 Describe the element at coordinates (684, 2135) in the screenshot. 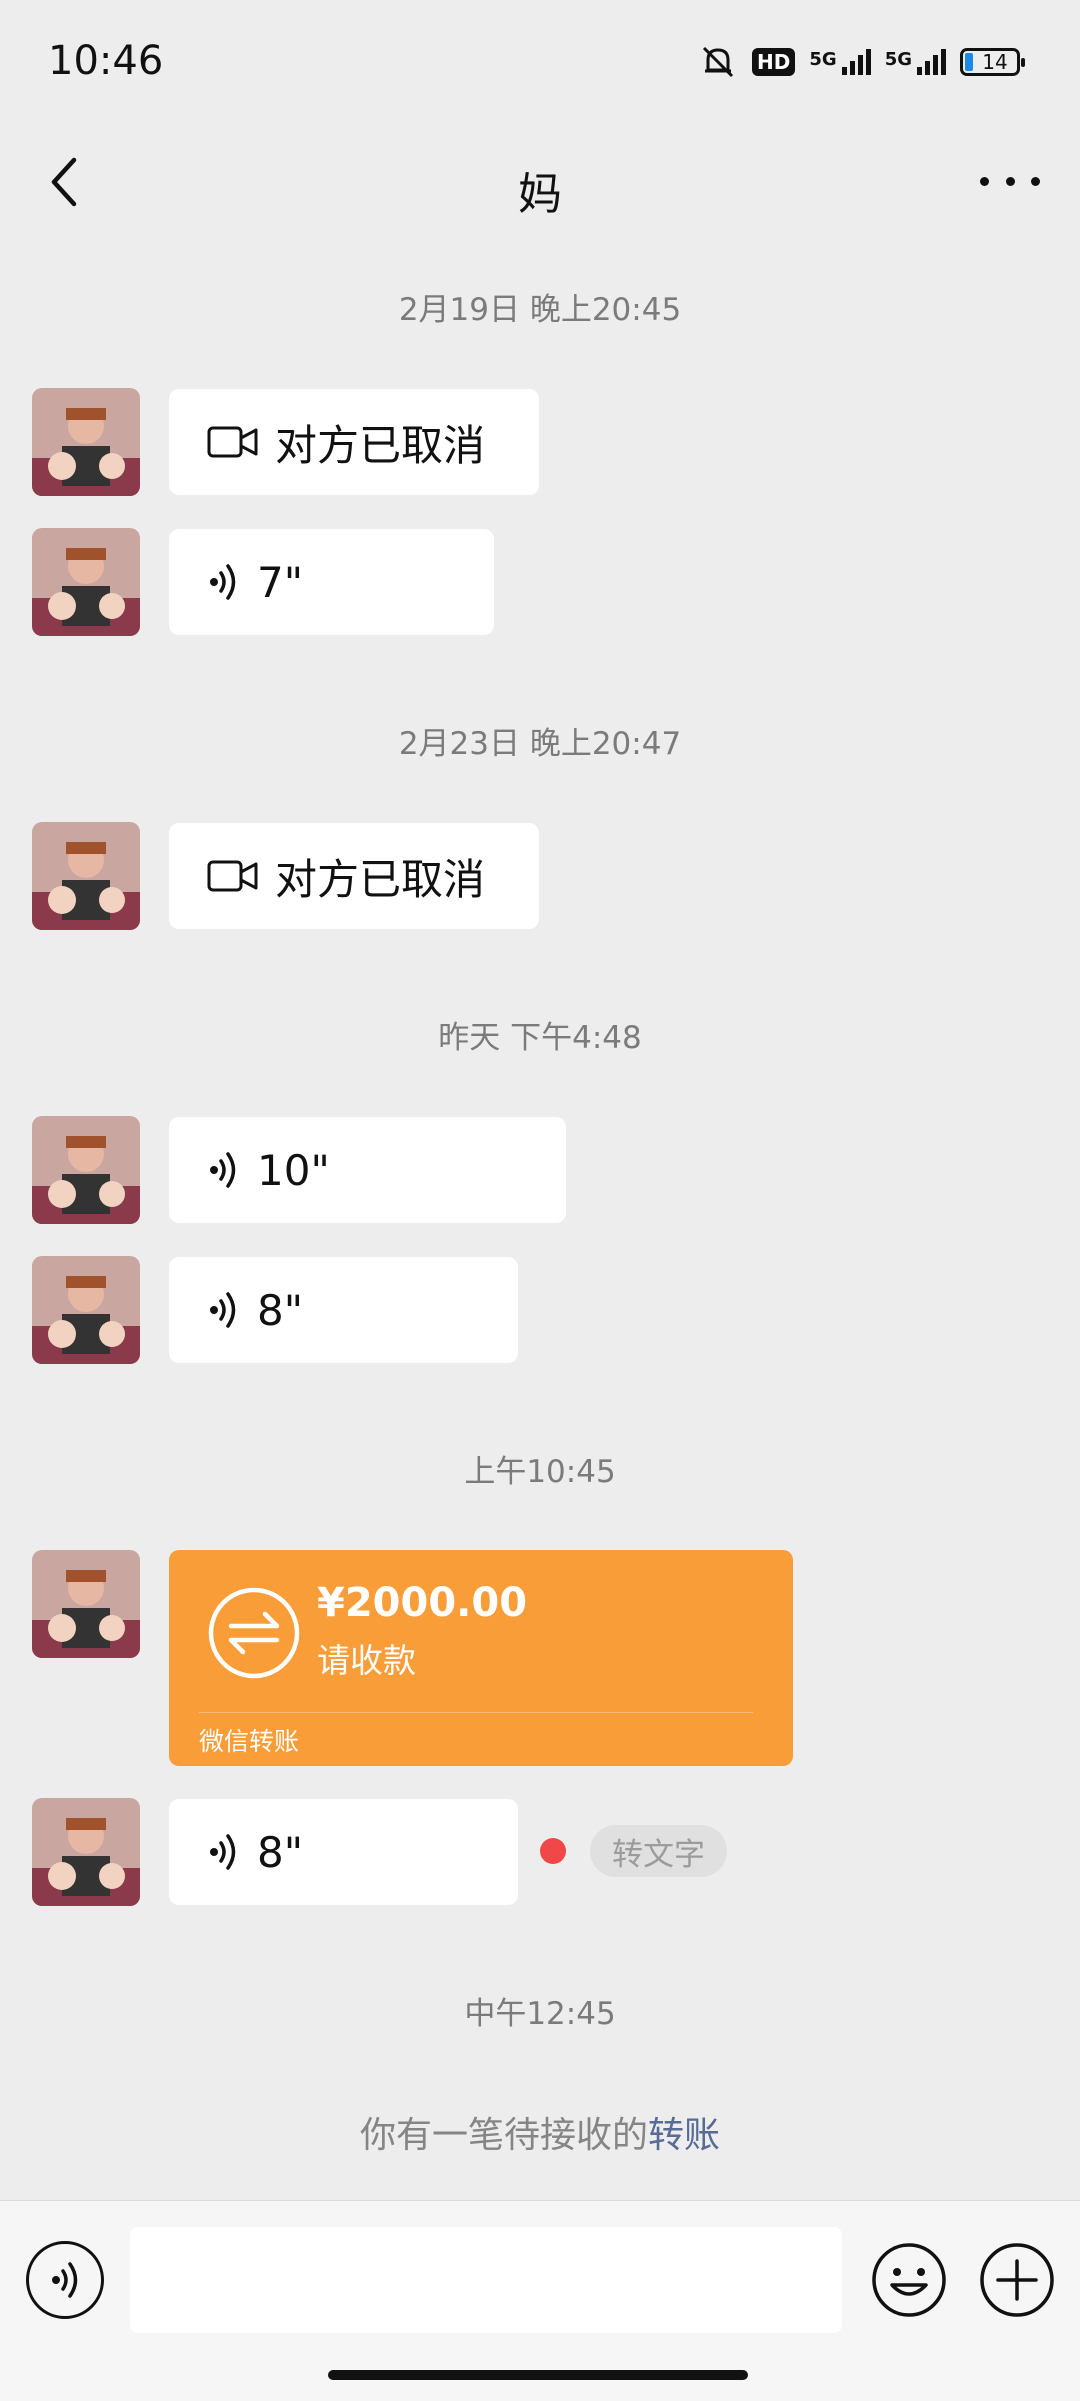

I see `transfer-link: 转账` at that location.